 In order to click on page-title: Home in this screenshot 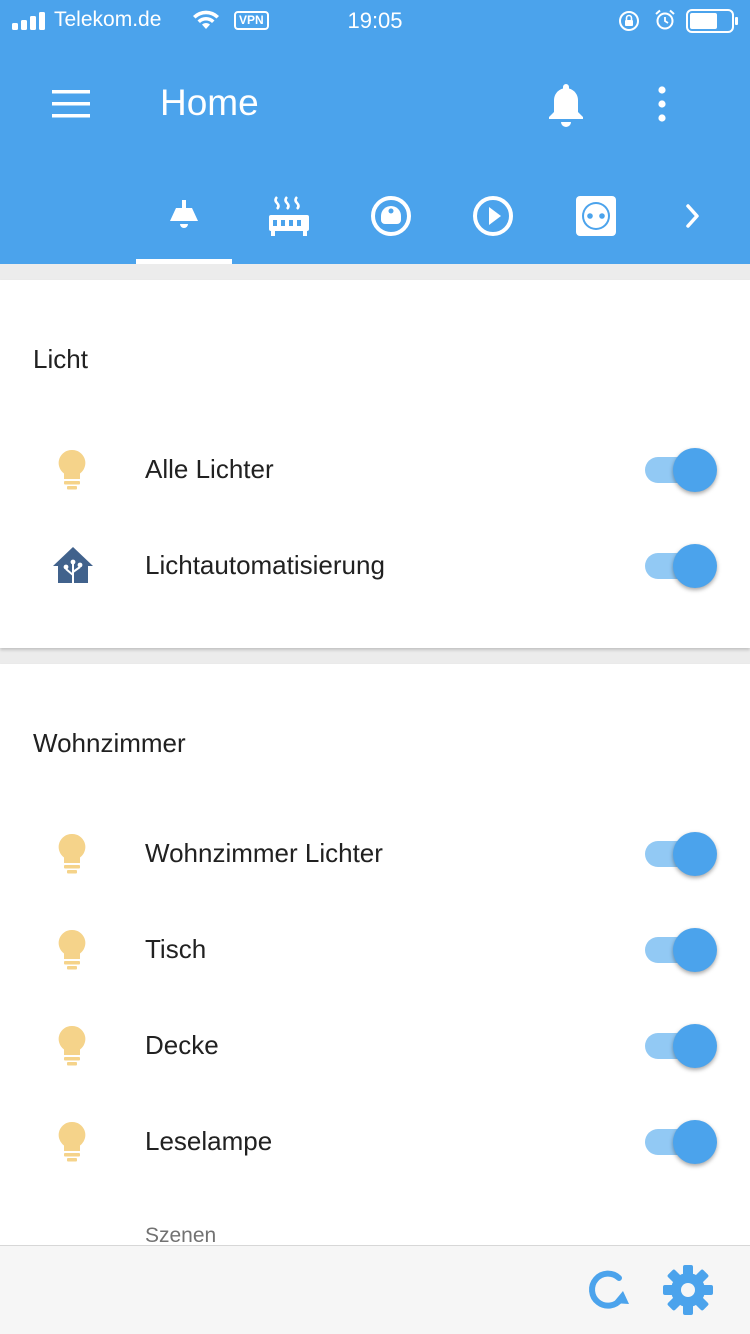, I will do `click(209, 102)`.